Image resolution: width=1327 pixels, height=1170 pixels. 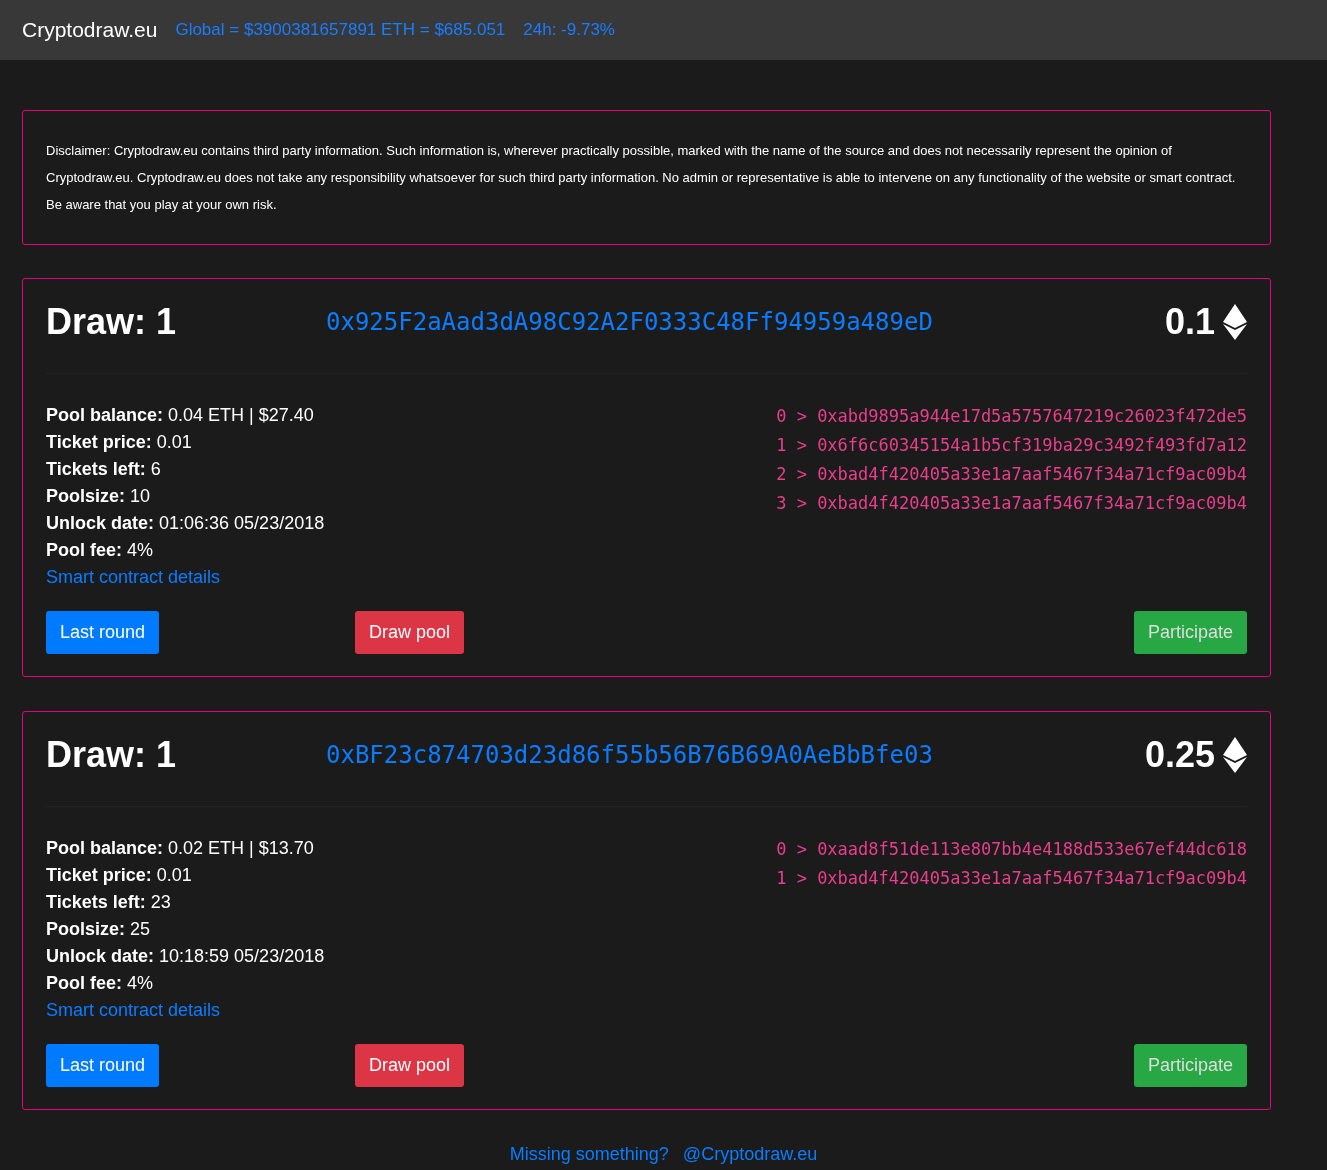 What do you see at coordinates (180, 415) in the screenshot?
I see `pool-stat: Pool balance: 0.04 ETH | $27.40` at bounding box center [180, 415].